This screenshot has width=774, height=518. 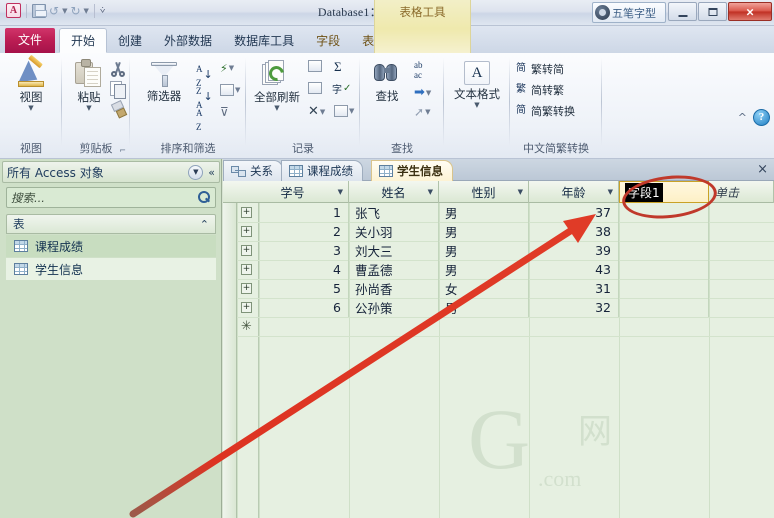 What do you see at coordinates (574, 192) in the screenshot?
I see `column-header-nianling: 年龄 ▼` at bounding box center [574, 192].